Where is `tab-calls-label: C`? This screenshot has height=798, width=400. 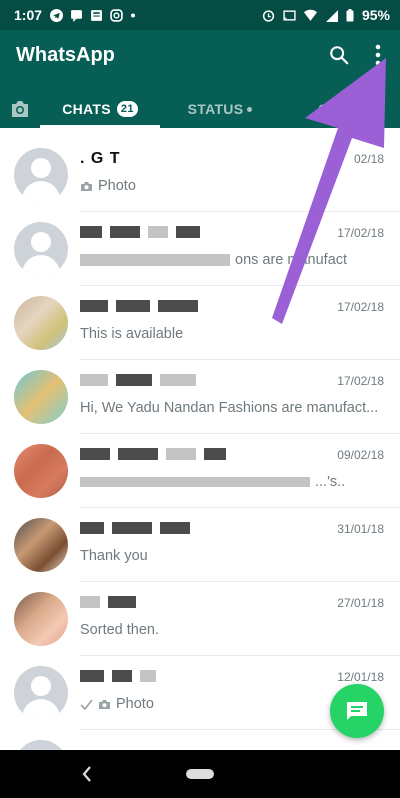
tab-calls-label: C is located at coordinates (323, 109).